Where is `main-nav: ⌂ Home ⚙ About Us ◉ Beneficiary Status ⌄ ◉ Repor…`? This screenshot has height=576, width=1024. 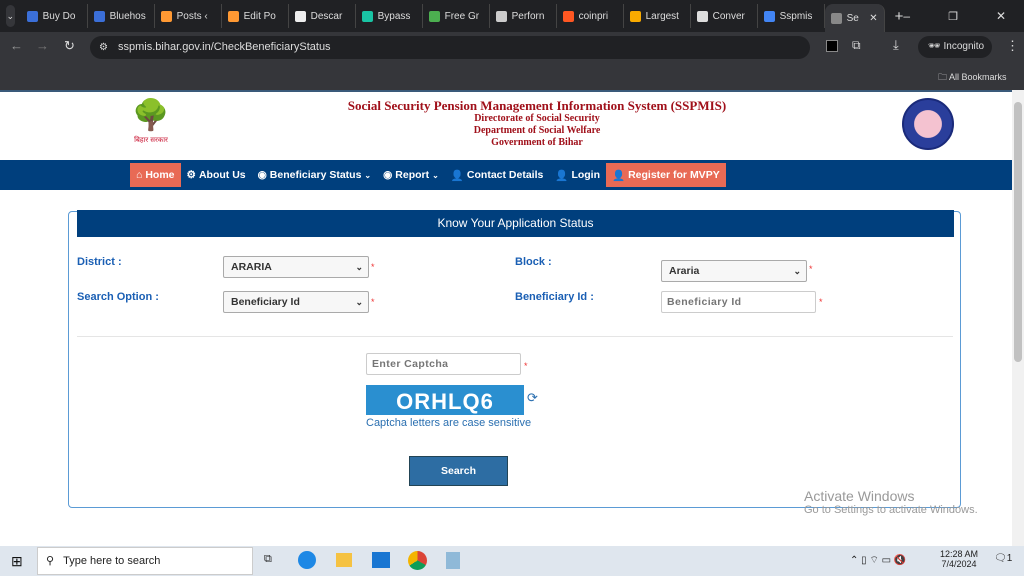 main-nav: ⌂ Home ⚙ About Us ◉ Beneficiary Status ⌄ ◉ Repor… is located at coordinates (506, 175).